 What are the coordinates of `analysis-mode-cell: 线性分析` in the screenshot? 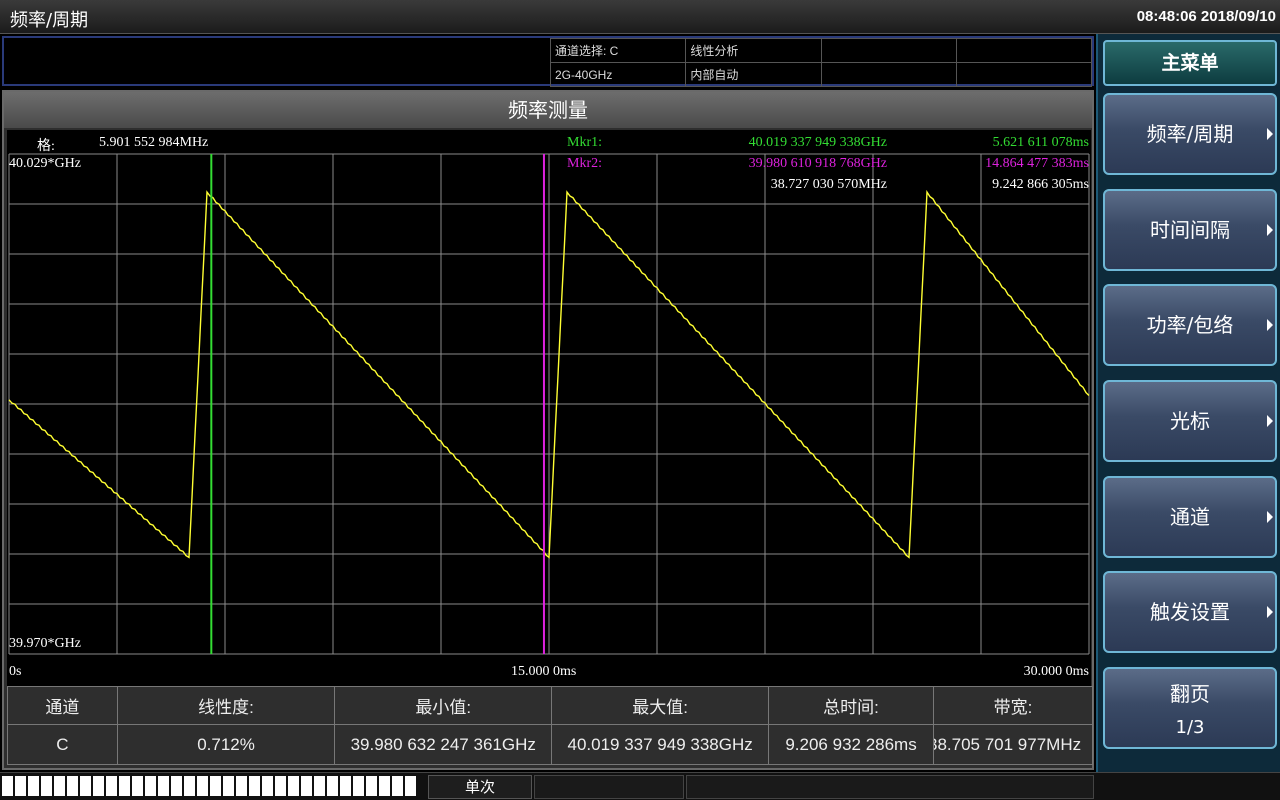 It's located at (753, 50).